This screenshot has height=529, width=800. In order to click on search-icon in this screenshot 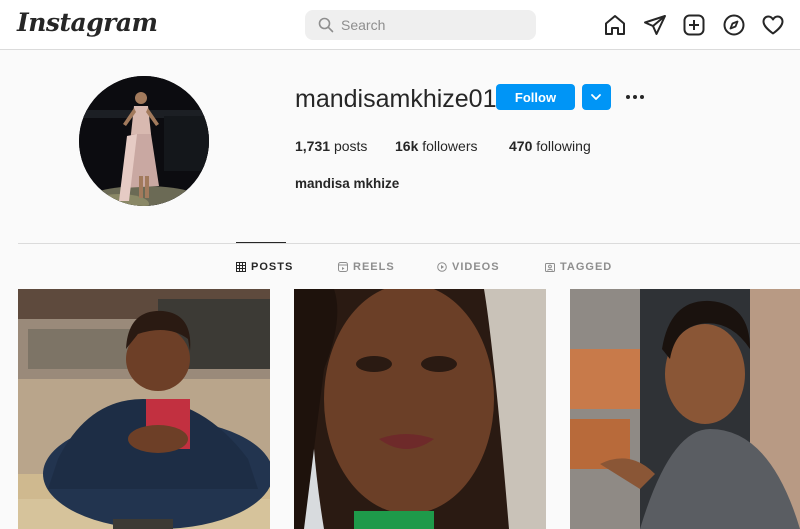, I will do `click(326, 25)`.